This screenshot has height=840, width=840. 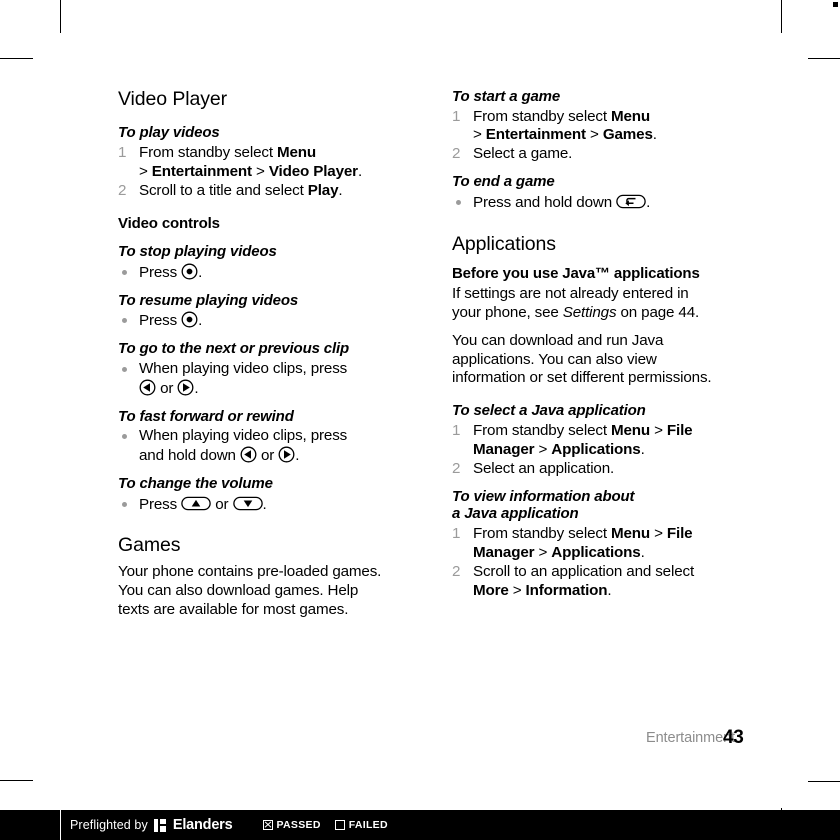 I want to click on menu-token: Games, so click(x=627, y=135).